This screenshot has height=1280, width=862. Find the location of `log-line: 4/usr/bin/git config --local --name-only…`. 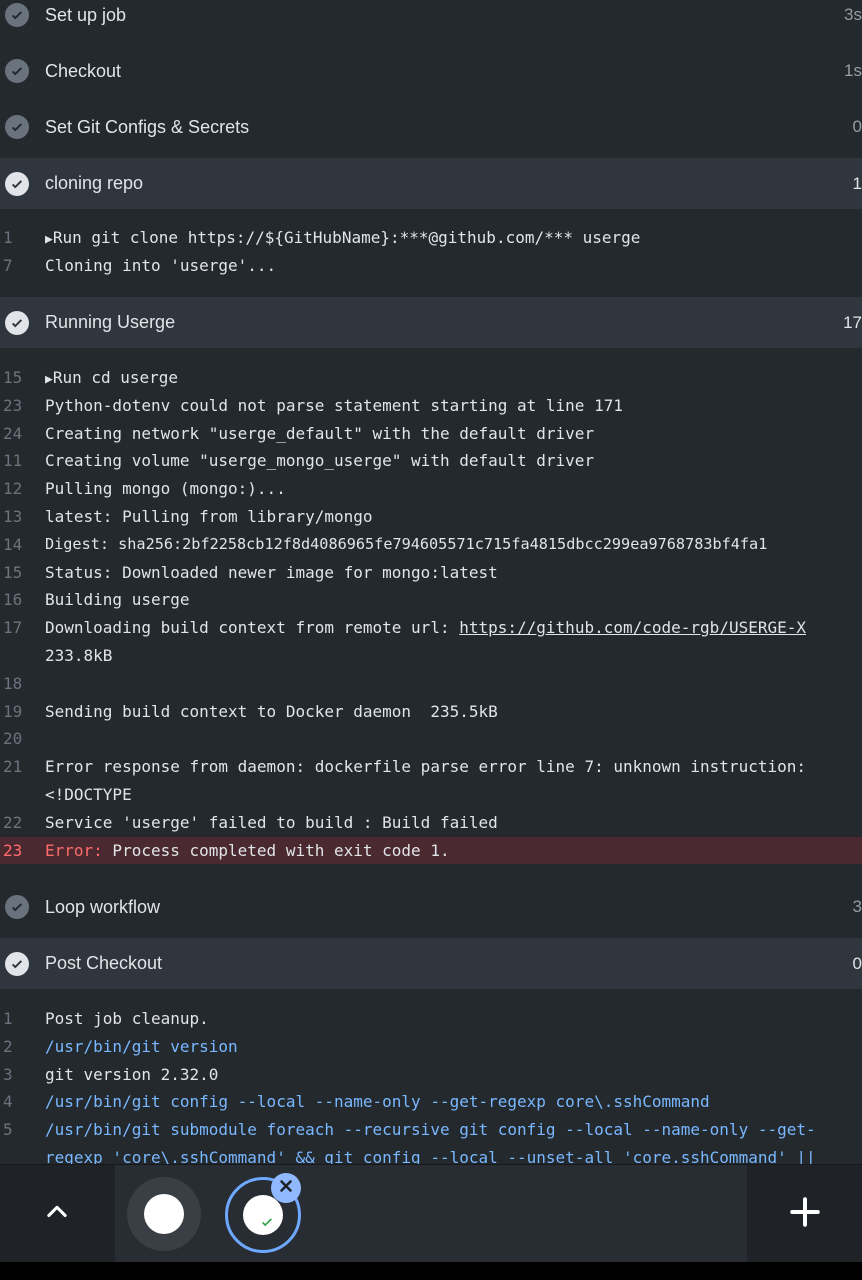

log-line: 4/usr/bin/git config --local --name-only… is located at coordinates (431, 1102).